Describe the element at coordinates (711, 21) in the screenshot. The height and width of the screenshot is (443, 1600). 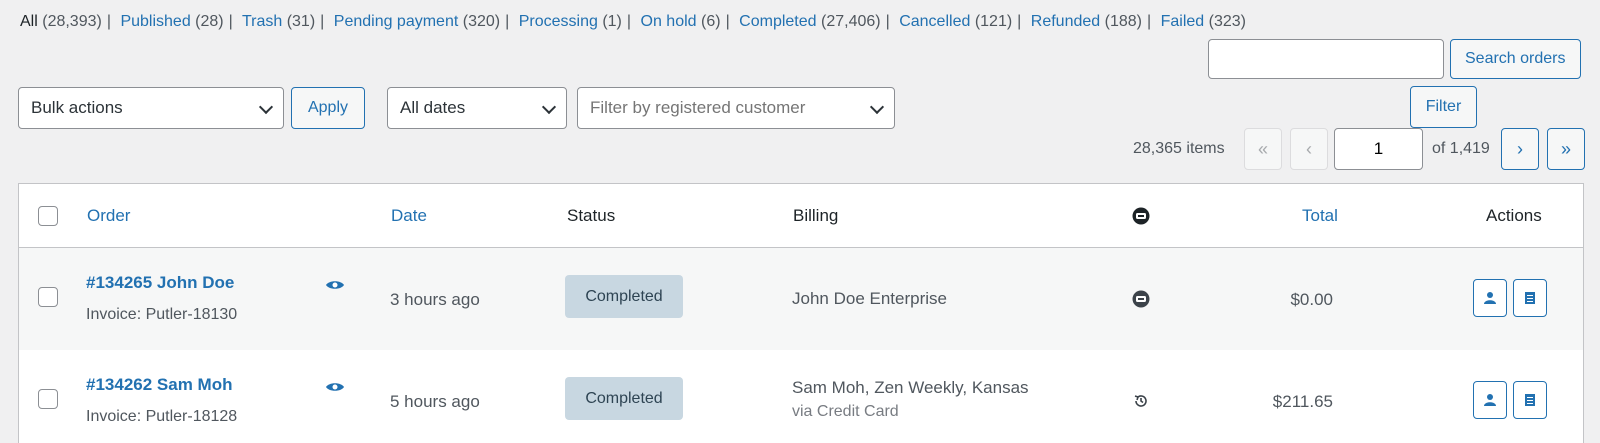
I see `view-on-hold-count: (6)` at that location.